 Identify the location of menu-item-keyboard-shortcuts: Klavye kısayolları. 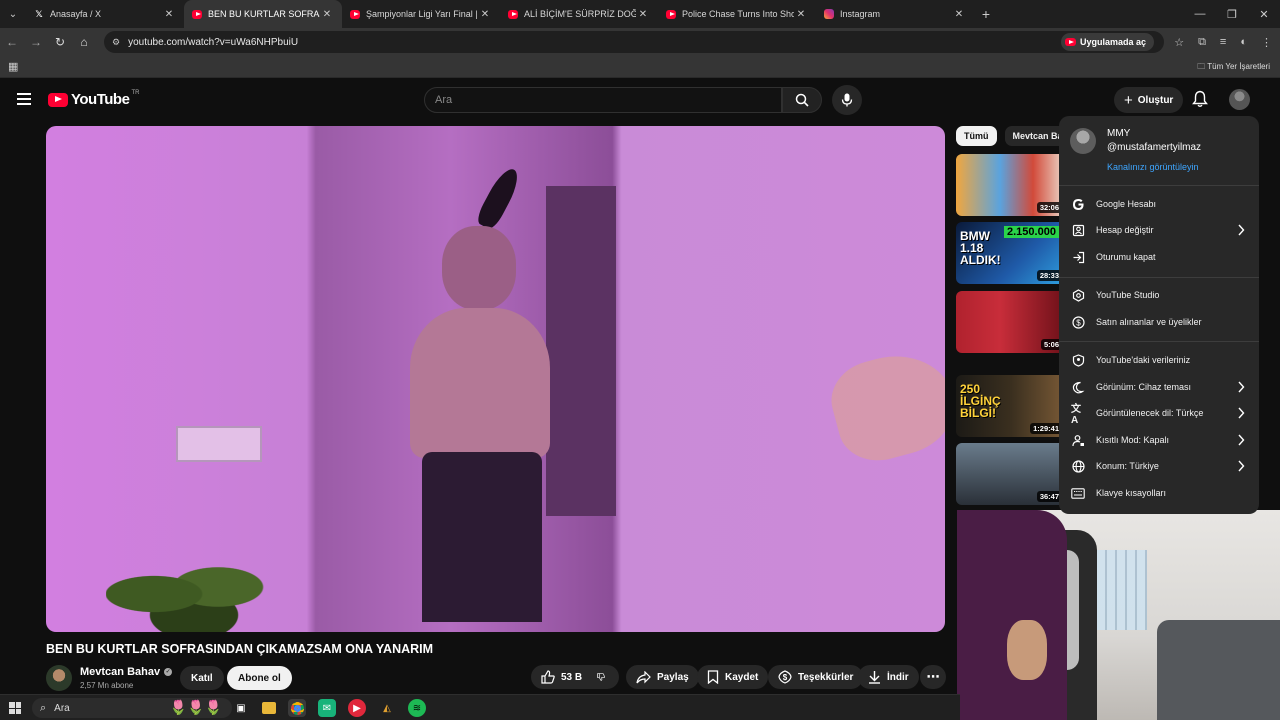
(1159, 493).